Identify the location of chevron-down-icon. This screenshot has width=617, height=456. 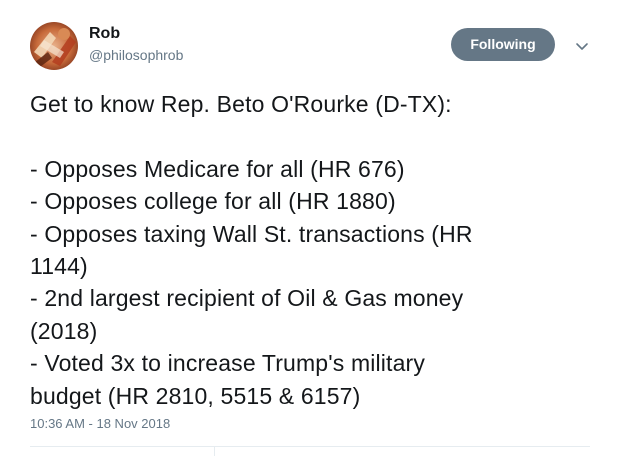
(582, 46).